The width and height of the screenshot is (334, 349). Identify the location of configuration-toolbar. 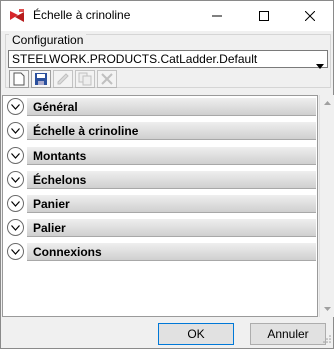
(63, 80).